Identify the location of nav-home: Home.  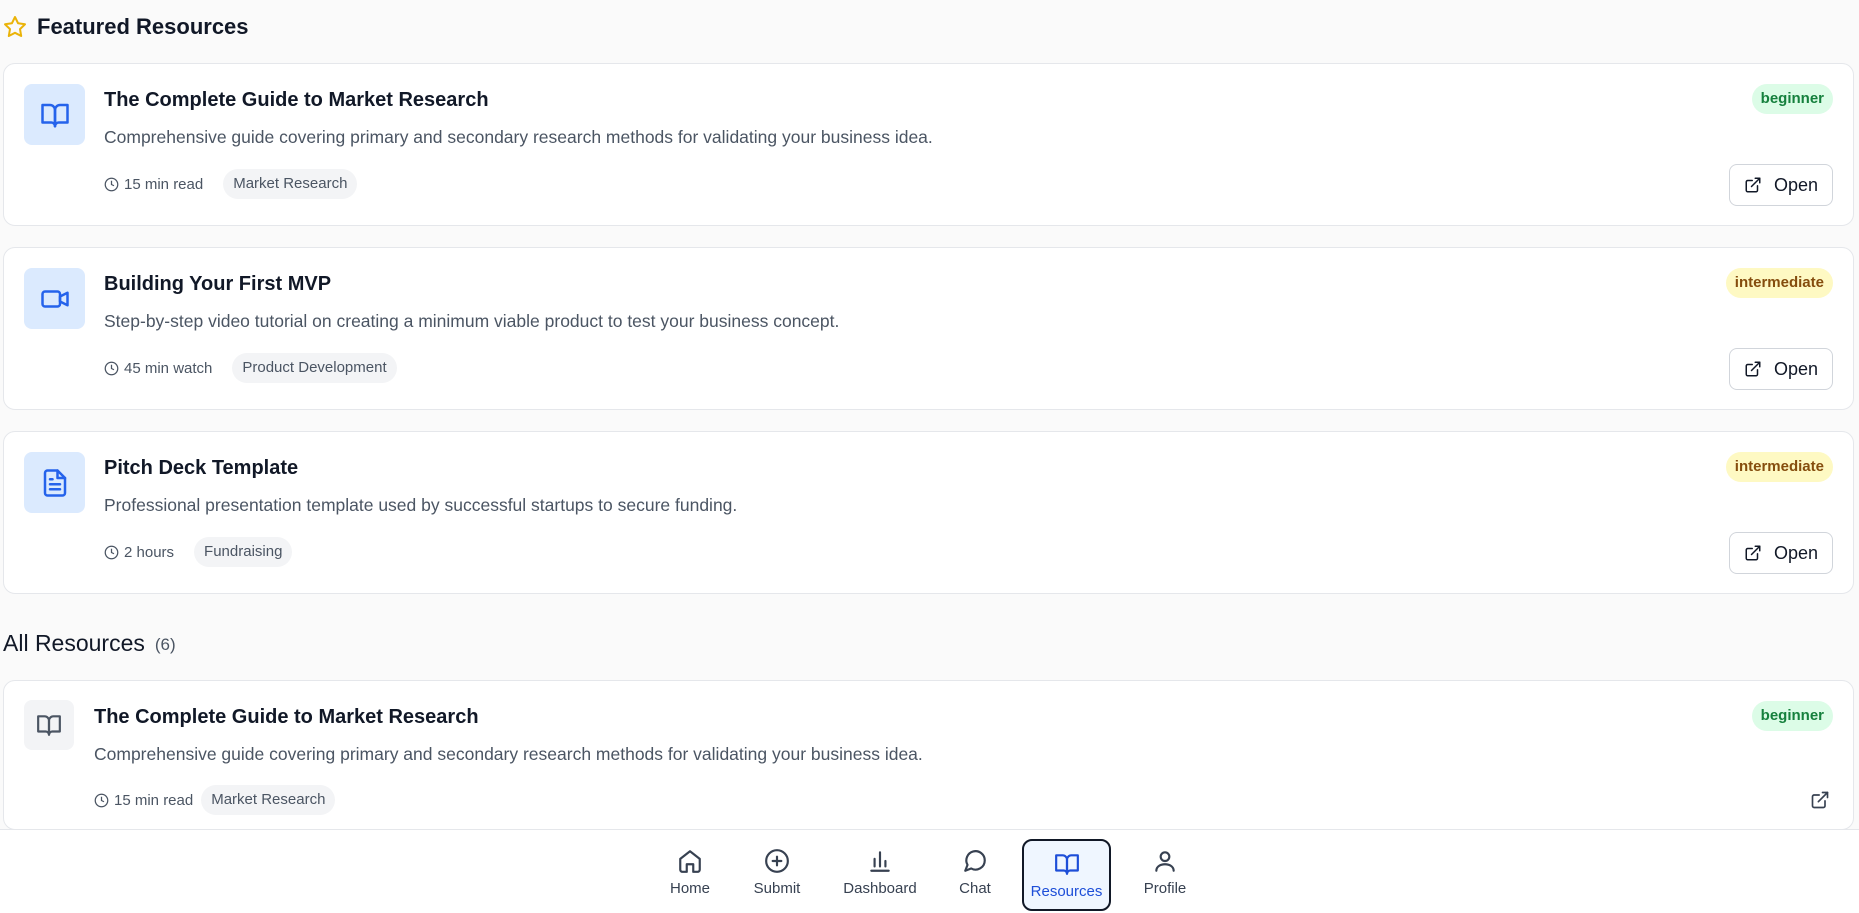
(690, 872).